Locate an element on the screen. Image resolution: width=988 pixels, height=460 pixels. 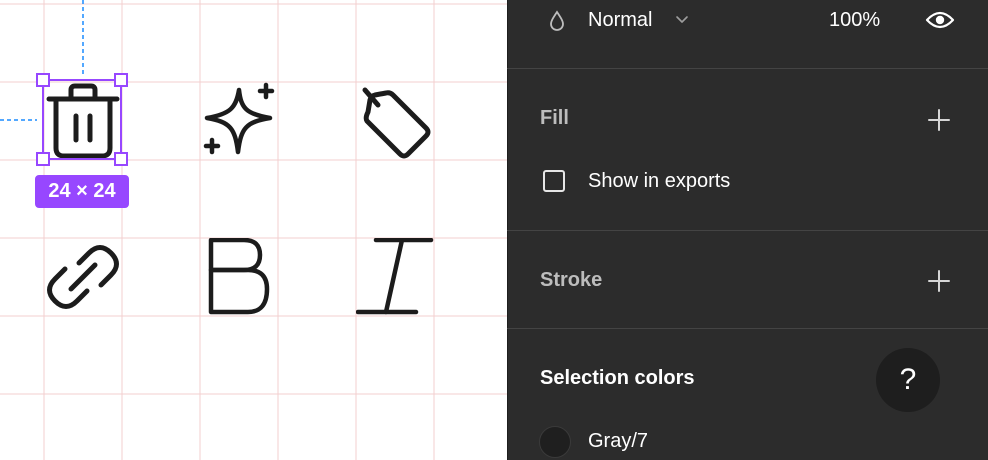
selection-colors-title: Selection colors is located at coordinates (617, 378).